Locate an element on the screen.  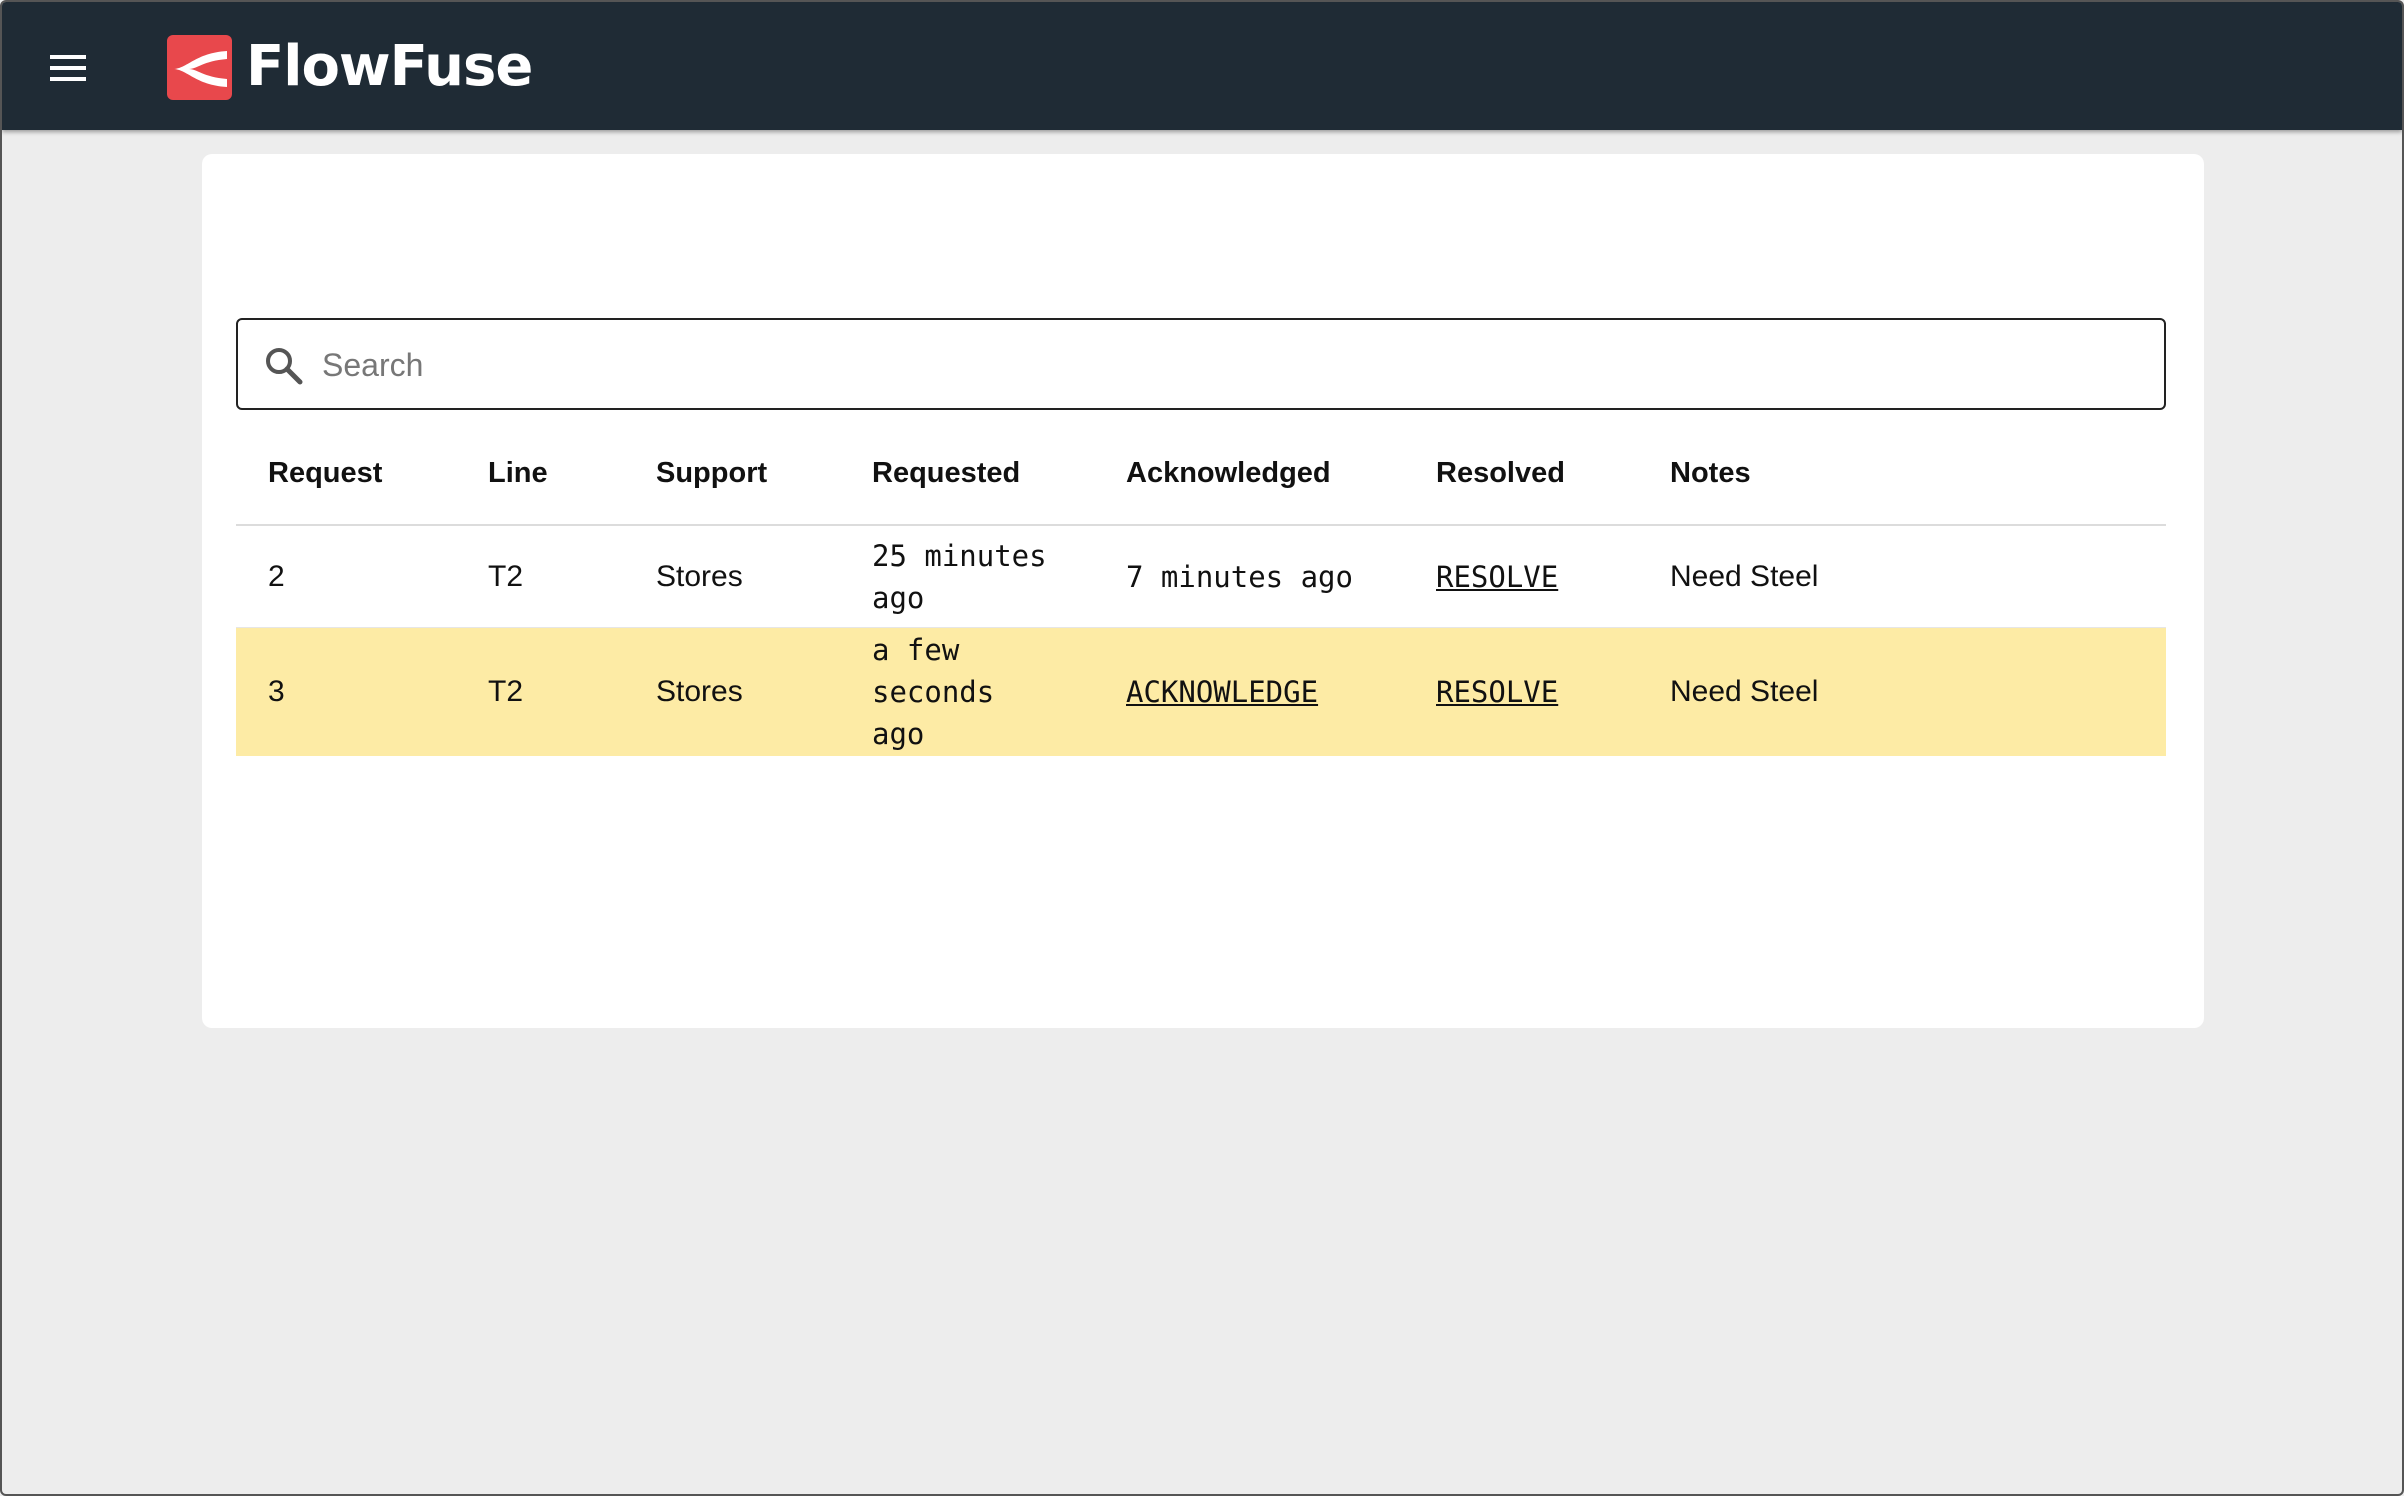
acknowledged-time: 7 minutes ago is located at coordinates (1239, 576).